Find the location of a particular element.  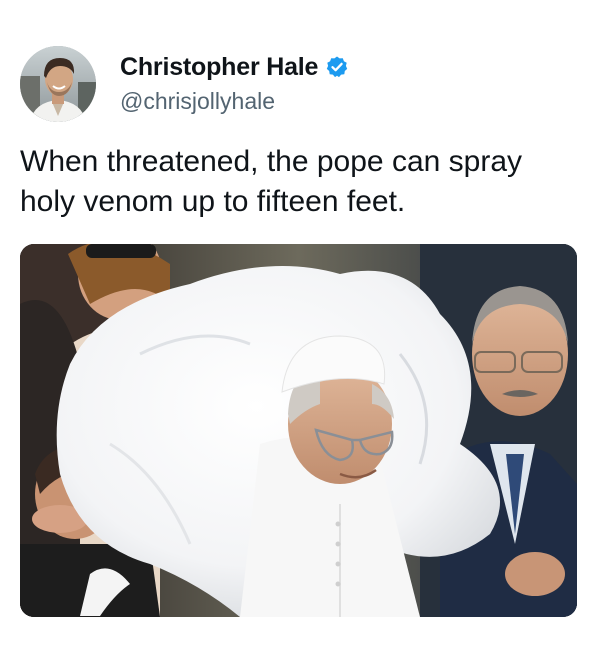

avatar-image is located at coordinates (58, 84).